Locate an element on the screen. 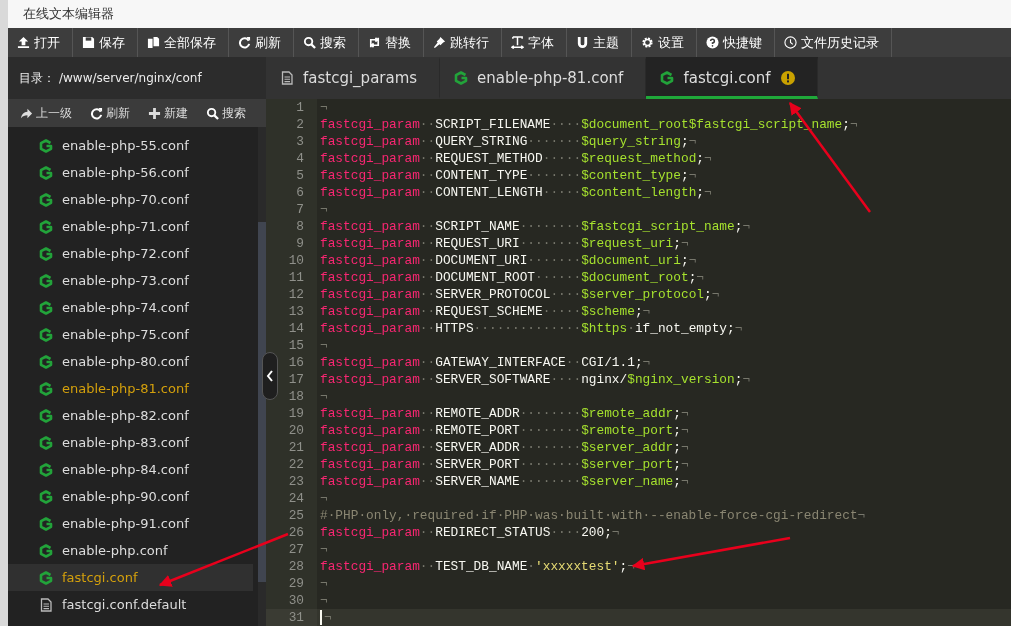 This screenshot has height=626, width=1011. line-number: 29 is located at coordinates (291, 583).